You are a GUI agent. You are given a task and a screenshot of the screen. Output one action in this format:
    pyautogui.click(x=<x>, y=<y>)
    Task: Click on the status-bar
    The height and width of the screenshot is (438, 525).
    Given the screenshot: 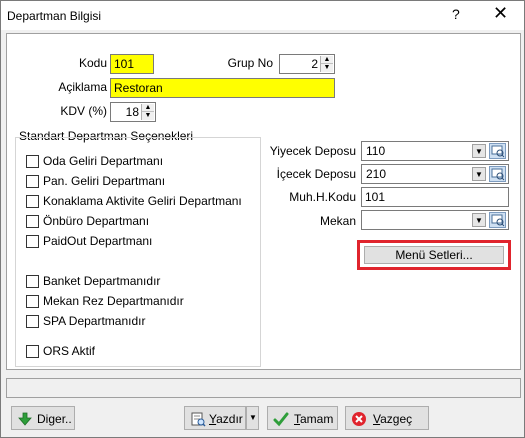 What is the action you would take?
    pyautogui.click(x=263, y=388)
    